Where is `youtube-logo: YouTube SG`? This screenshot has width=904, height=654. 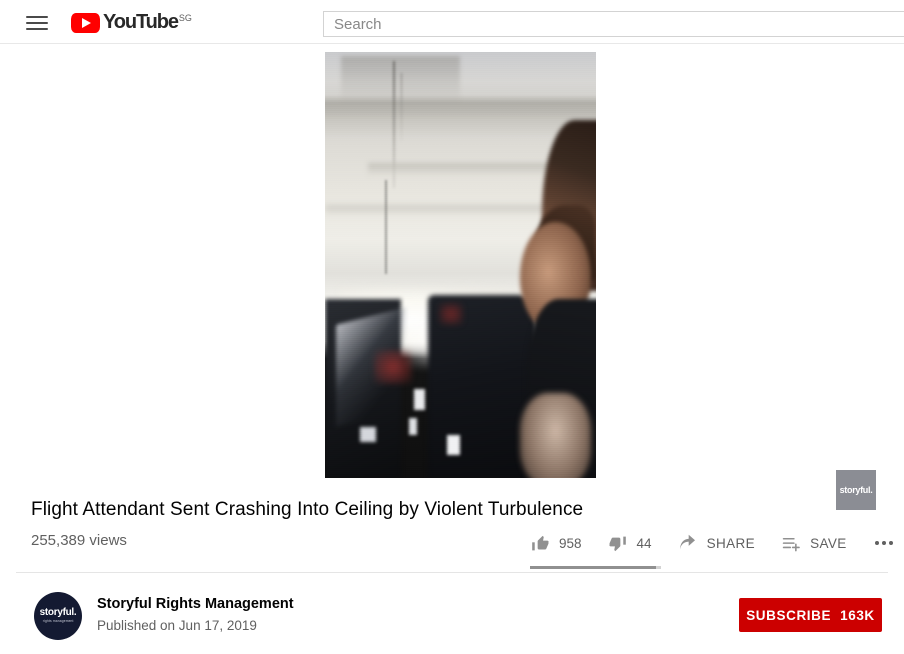 youtube-logo: YouTube SG is located at coordinates (131, 23).